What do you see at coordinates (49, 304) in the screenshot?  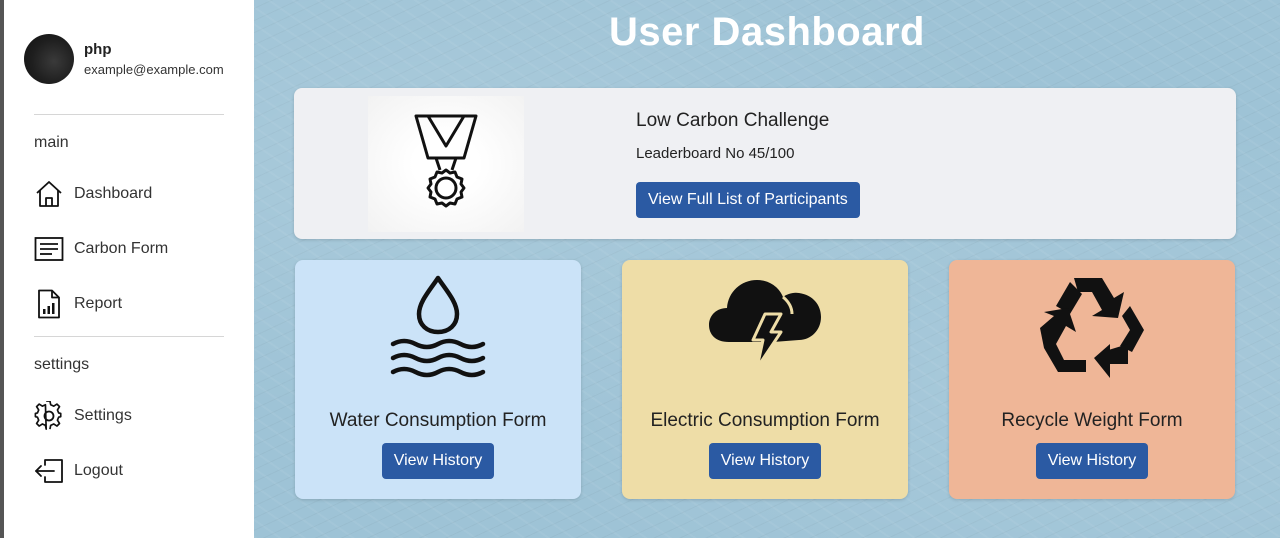 I see `report-icon` at bounding box center [49, 304].